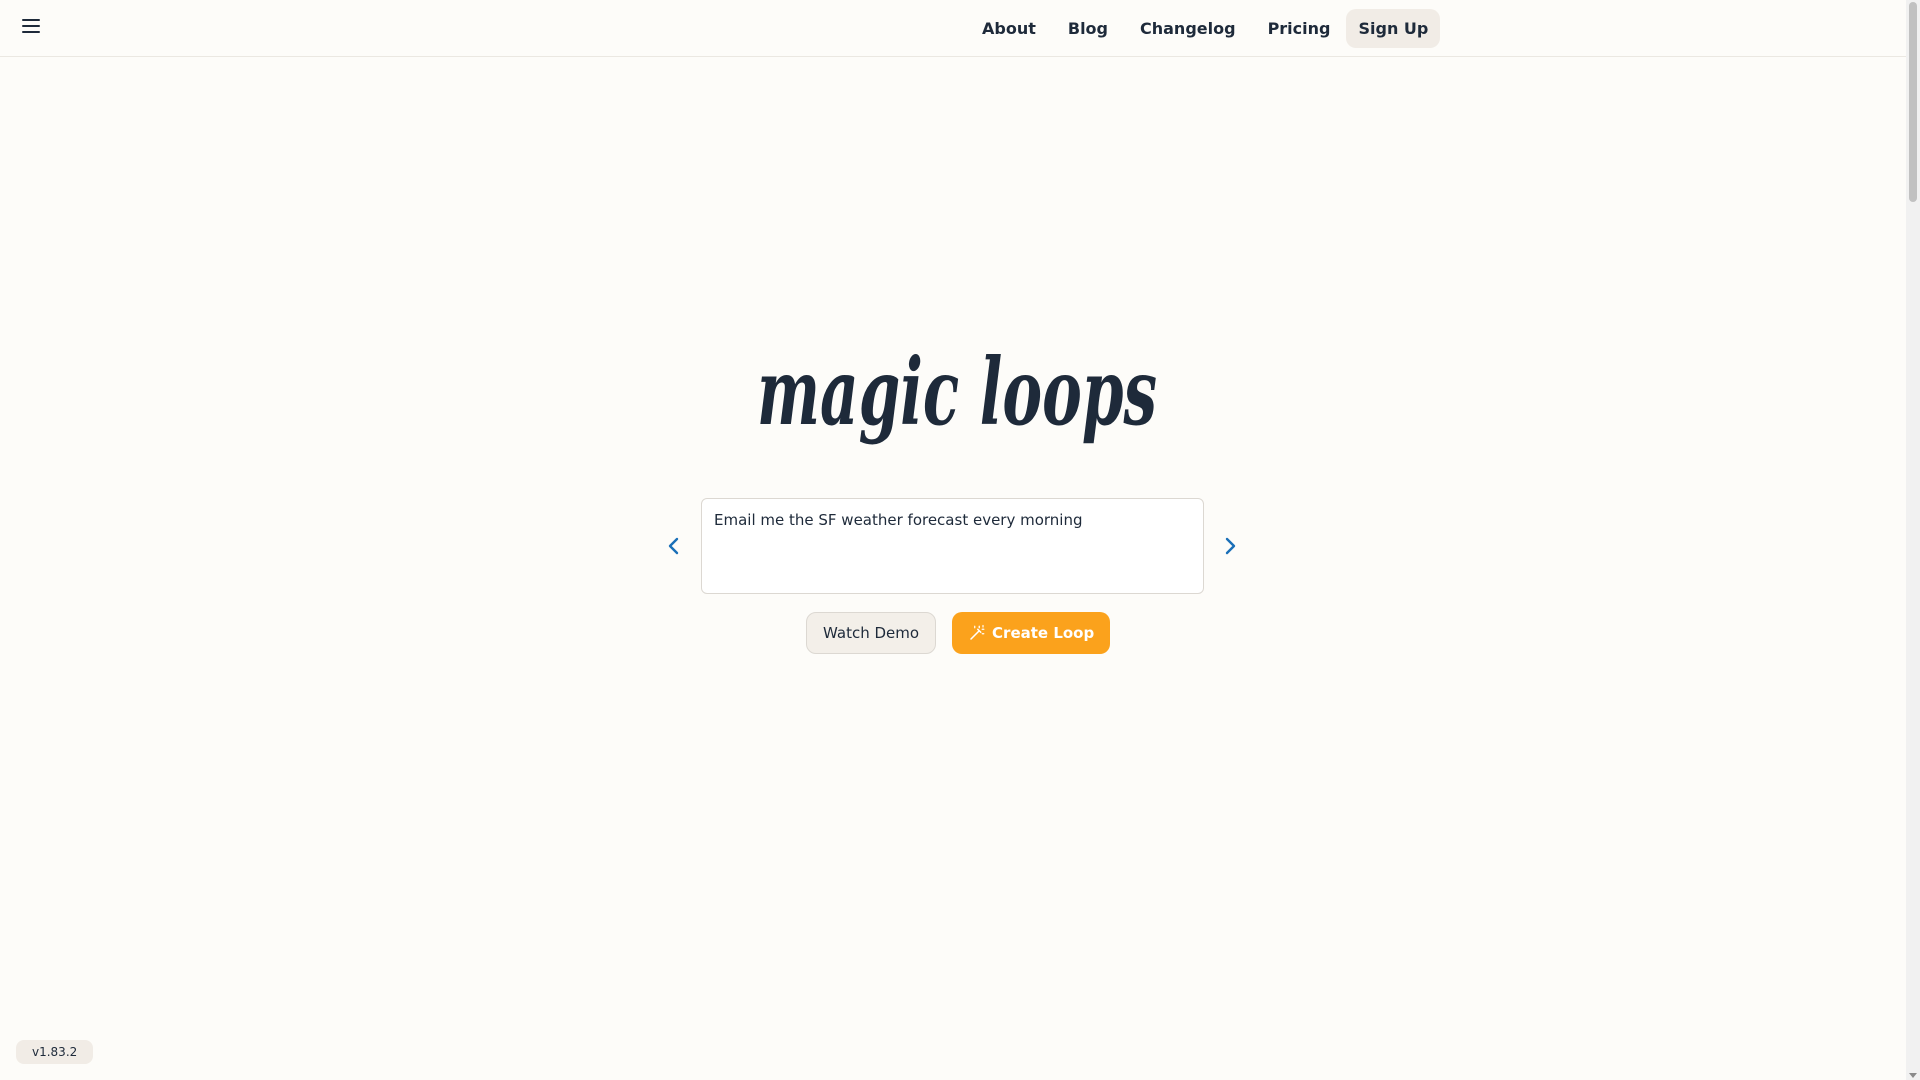  What do you see at coordinates (1913, 1075) in the screenshot?
I see `scroll-down-arrow-icon` at bounding box center [1913, 1075].